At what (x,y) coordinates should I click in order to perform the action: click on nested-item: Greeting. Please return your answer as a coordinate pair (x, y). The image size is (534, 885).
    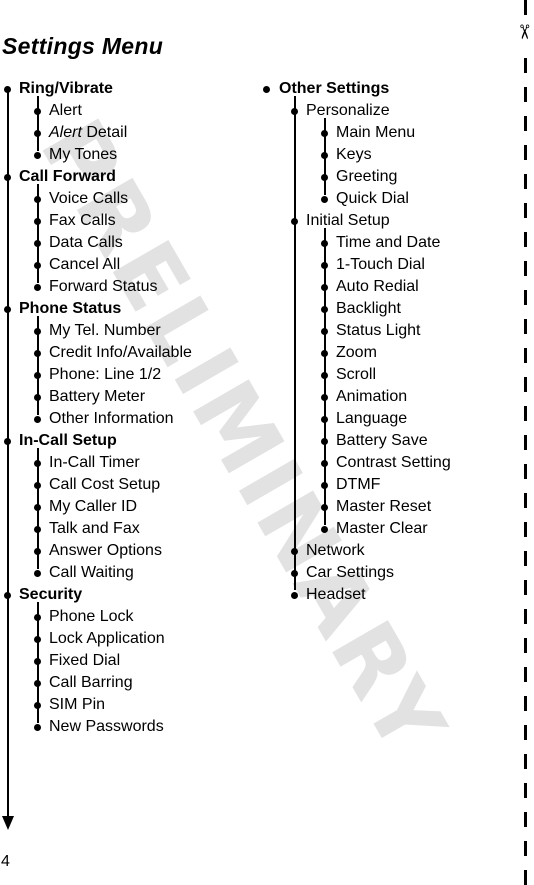
    Looking at the image, I should click on (386, 177).